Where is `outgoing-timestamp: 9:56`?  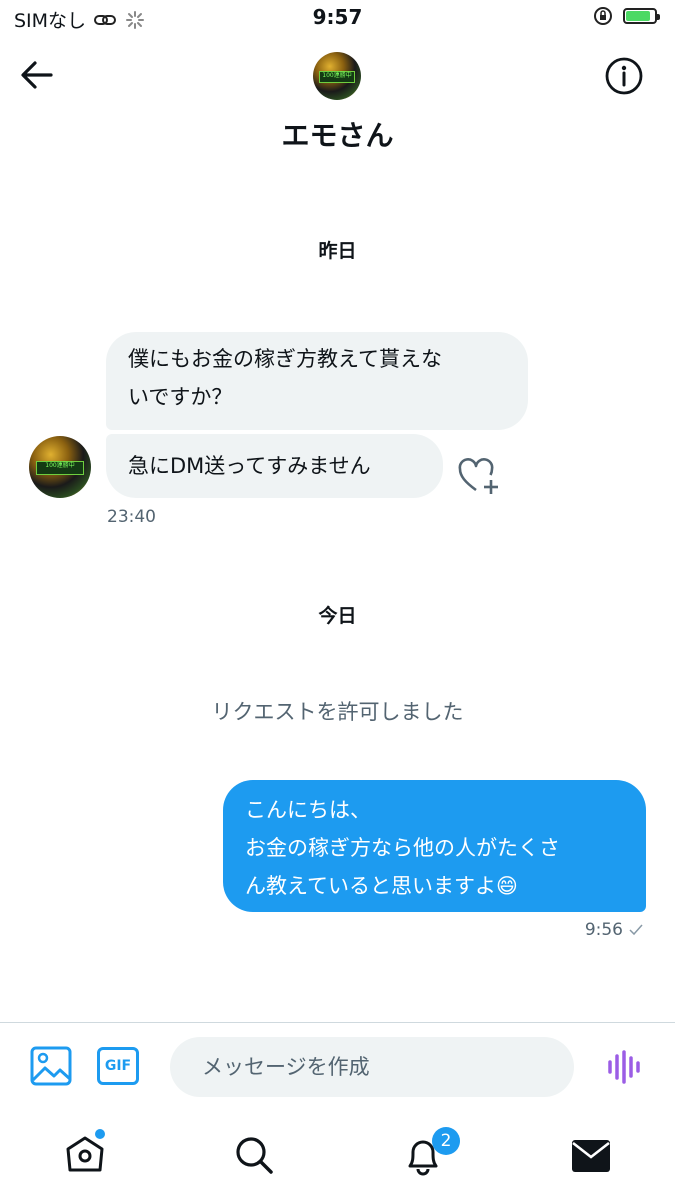
outgoing-timestamp: 9:56 is located at coordinates (603, 930).